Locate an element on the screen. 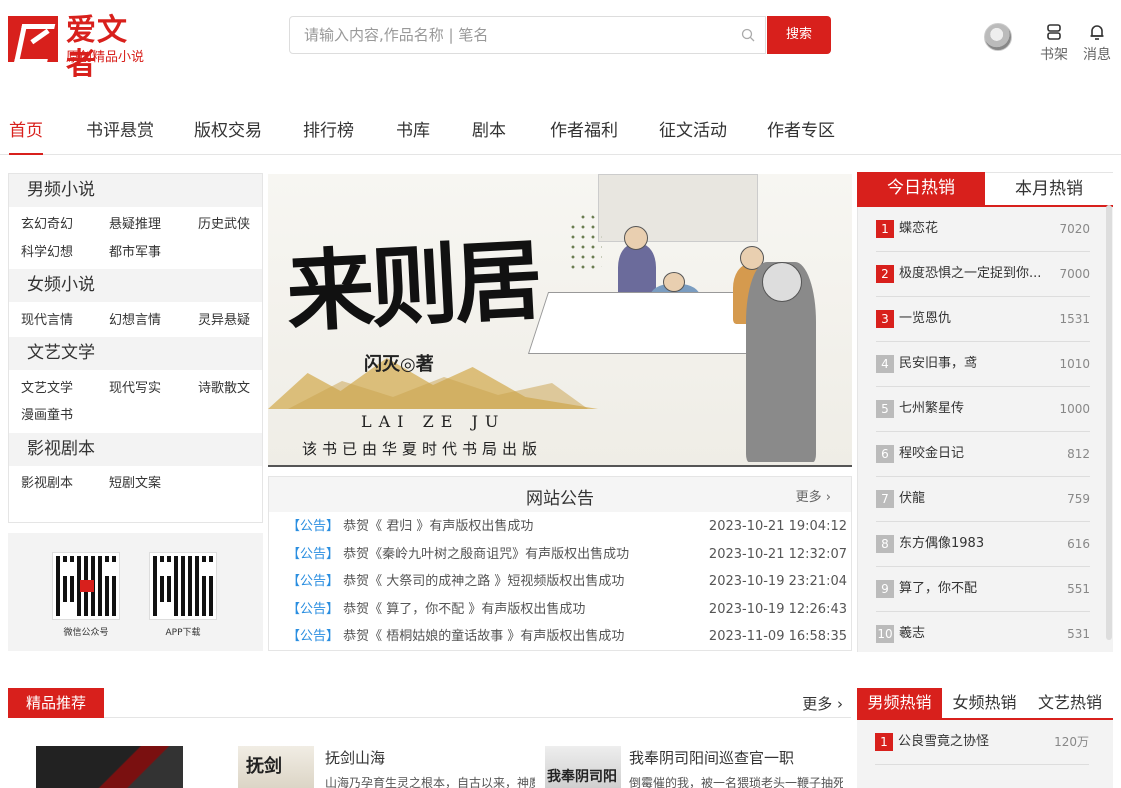 Image resolution: width=1121 pixels, height=788 pixels. category-link: 漫画童书 is located at coordinates (47, 416).